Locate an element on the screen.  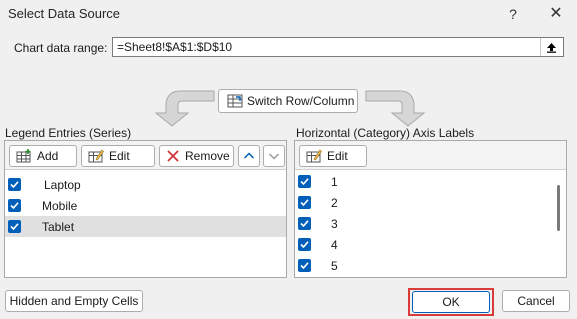
chevron-up-icon is located at coordinates (249, 155).